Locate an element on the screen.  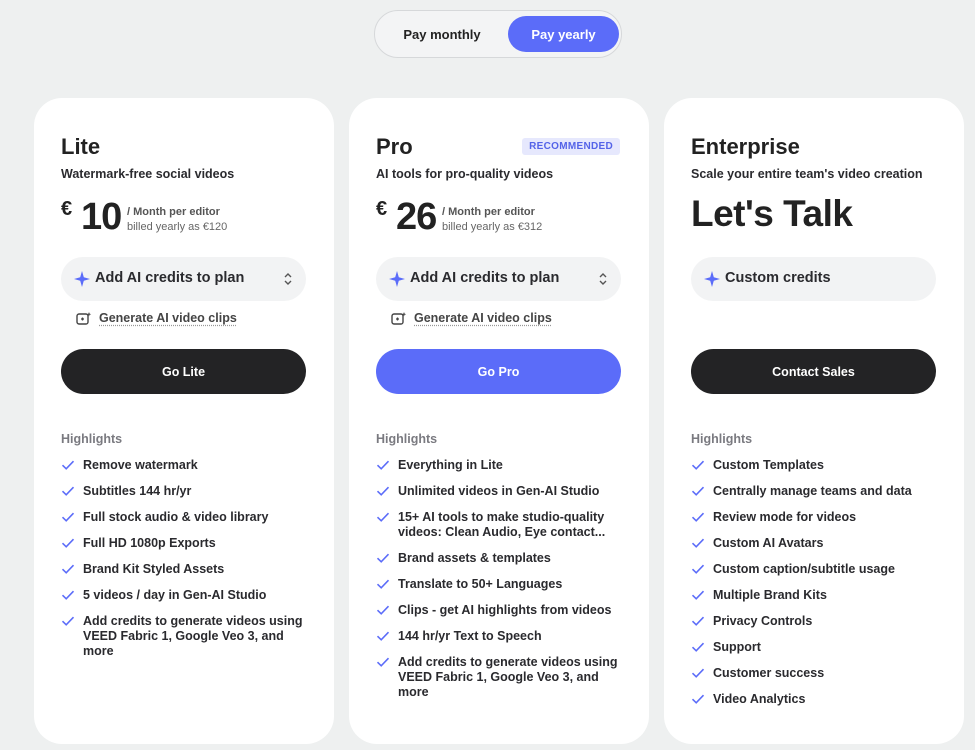
go-pro-button: Go Pro is located at coordinates (498, 371).